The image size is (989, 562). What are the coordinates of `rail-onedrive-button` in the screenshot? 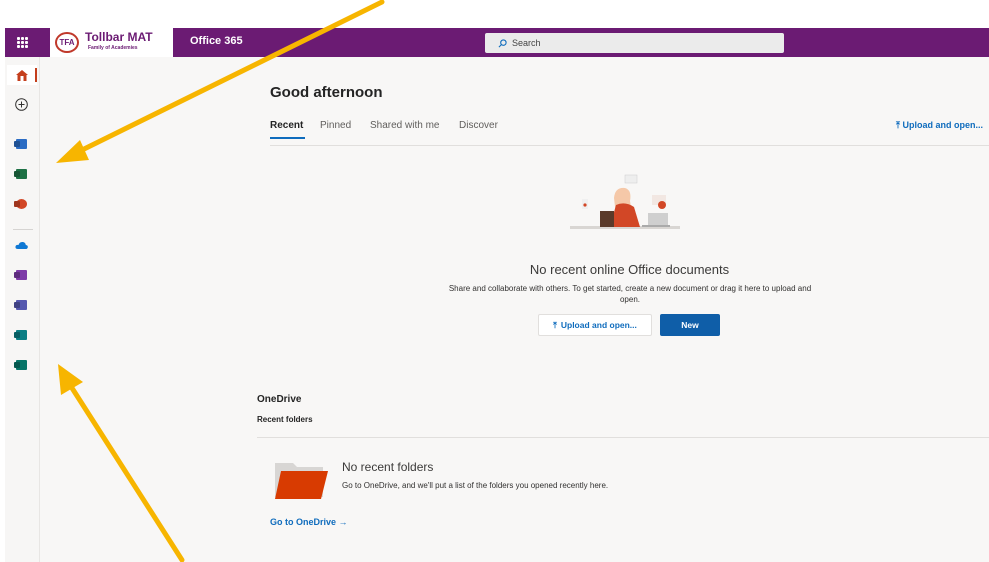 It's located at (21, 245).